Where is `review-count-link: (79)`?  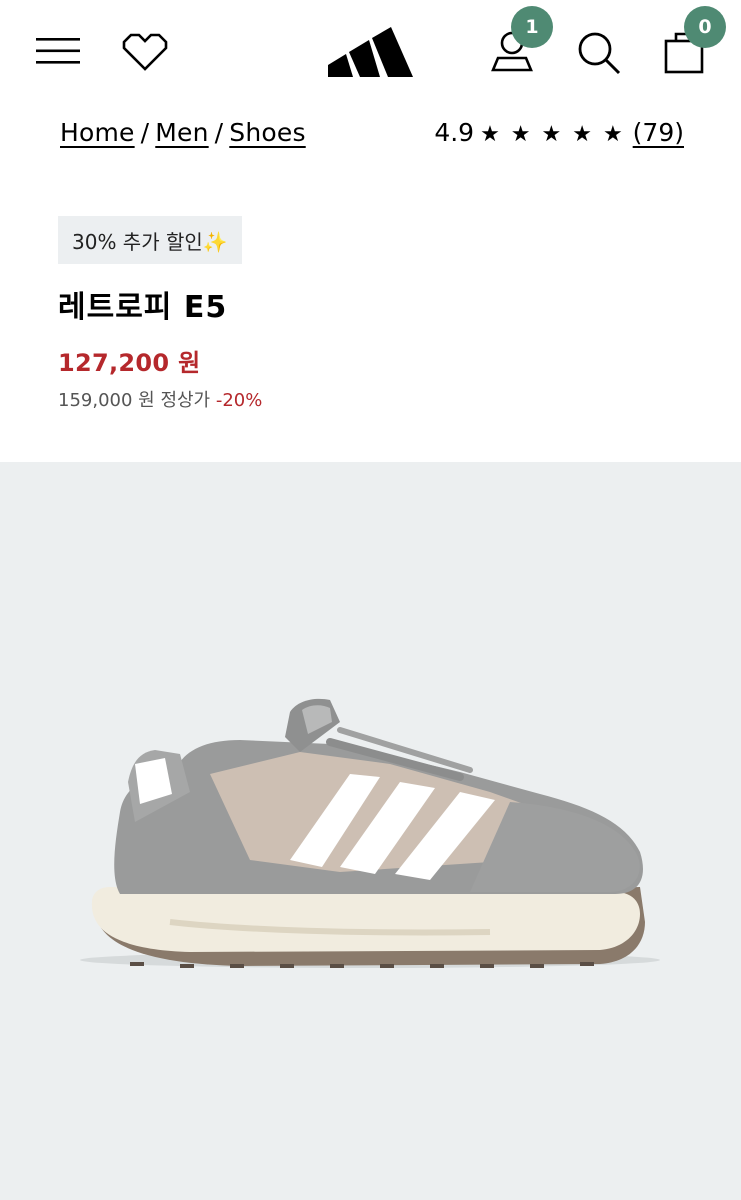 review-count-link: (79) is located at coordinates (658, 132).